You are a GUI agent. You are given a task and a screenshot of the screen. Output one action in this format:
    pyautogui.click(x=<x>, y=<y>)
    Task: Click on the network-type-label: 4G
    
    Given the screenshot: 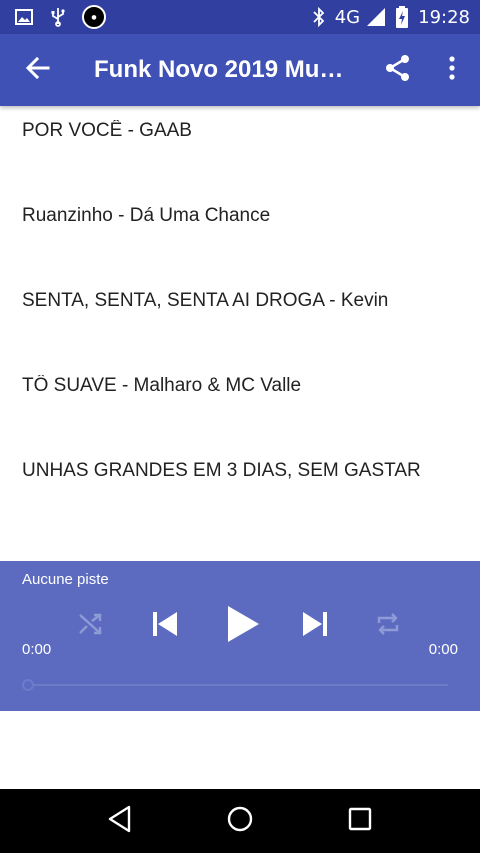 What is the action you would take?
    pyautogui.click(x=347, y=17)
    